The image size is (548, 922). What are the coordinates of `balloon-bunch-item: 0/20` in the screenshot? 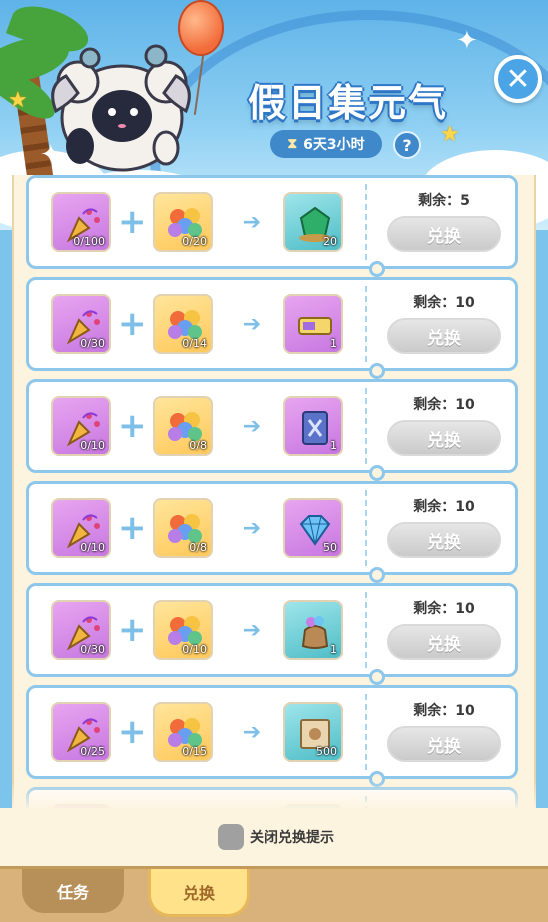 It's located at (183, 222).